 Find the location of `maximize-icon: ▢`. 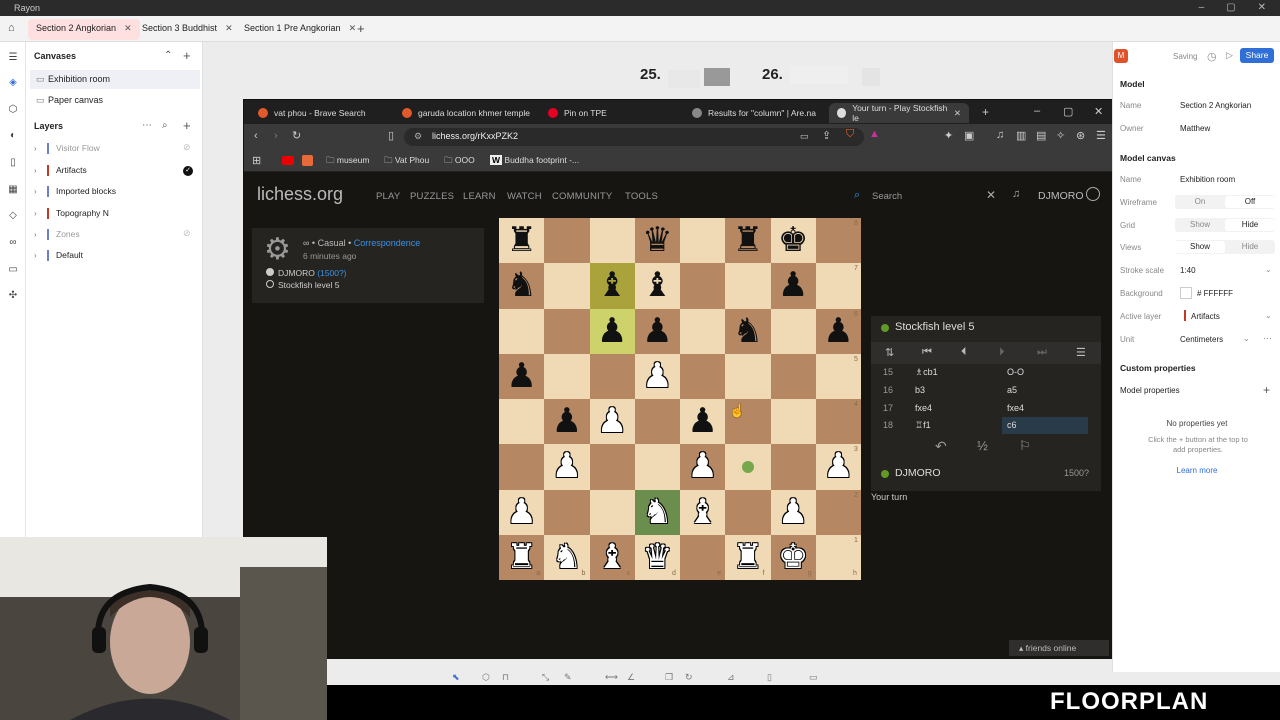

maximize-icon: ▢ is located at coordinates (1068, 111).